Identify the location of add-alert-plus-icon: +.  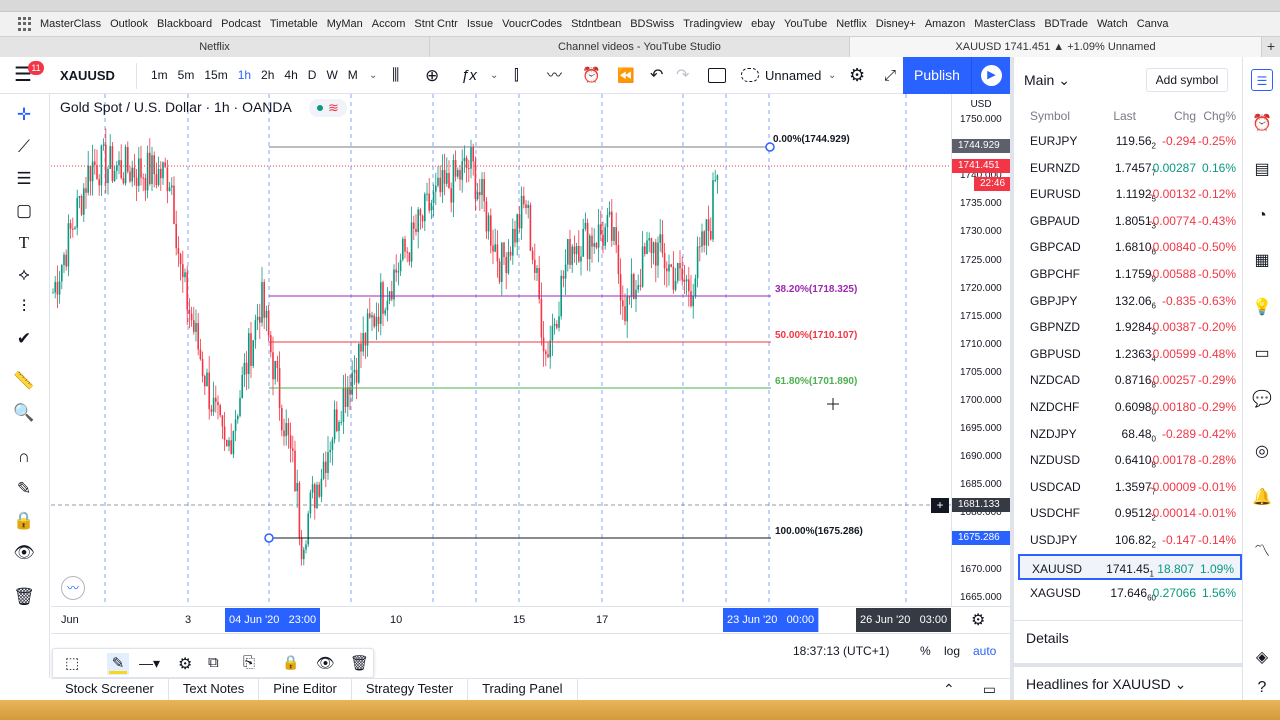
(940, 505).